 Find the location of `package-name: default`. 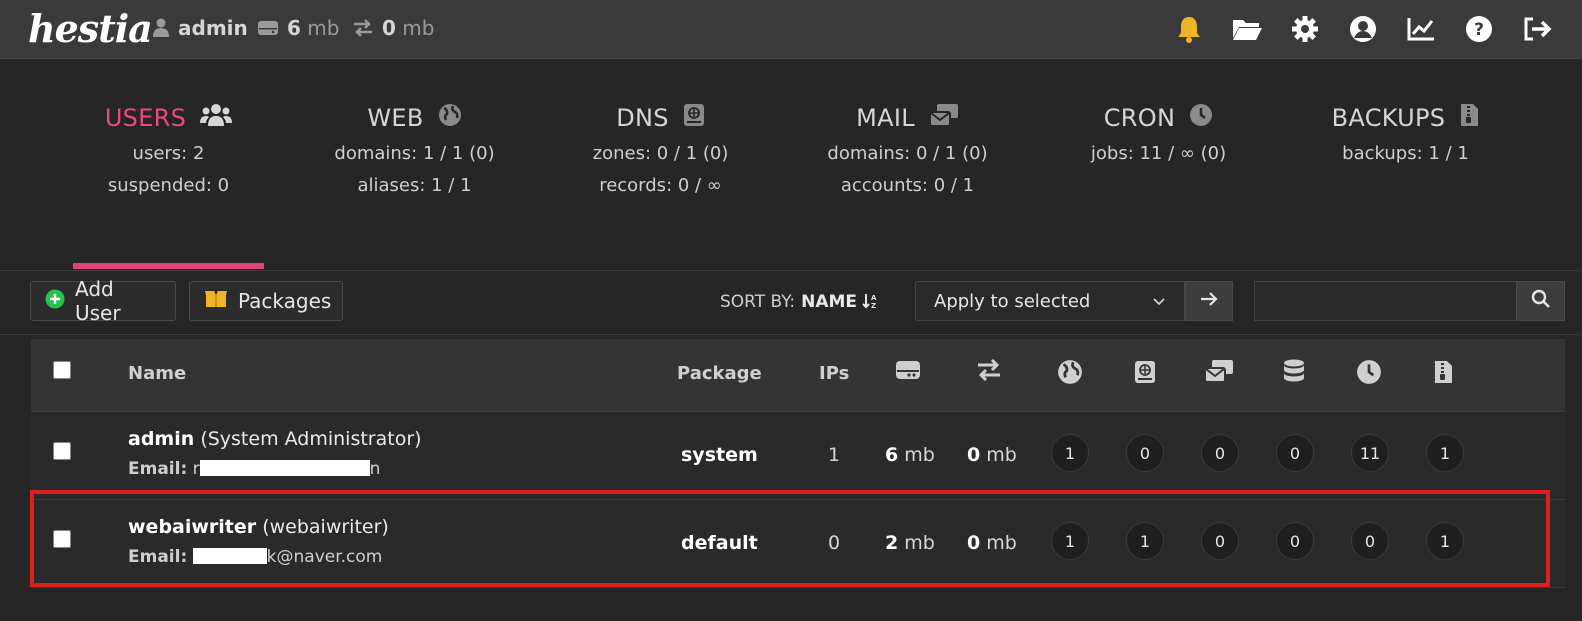

package-name: default is located at coordinates (719, 543).